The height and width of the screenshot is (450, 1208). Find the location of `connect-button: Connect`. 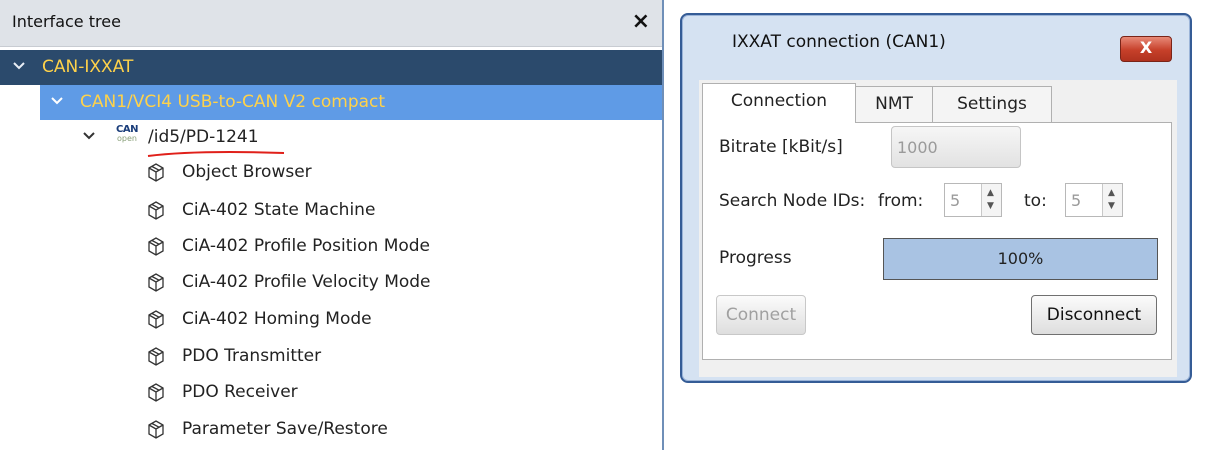

connect-button: Connect is located at coordinates (761, 315).